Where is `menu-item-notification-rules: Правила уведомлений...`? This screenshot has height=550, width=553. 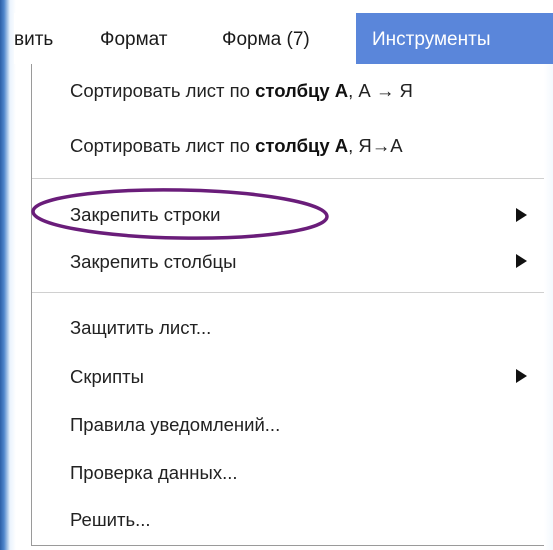
menu-item-notification-rules: Правила уведомлений... is located at coordinates (175, 425).